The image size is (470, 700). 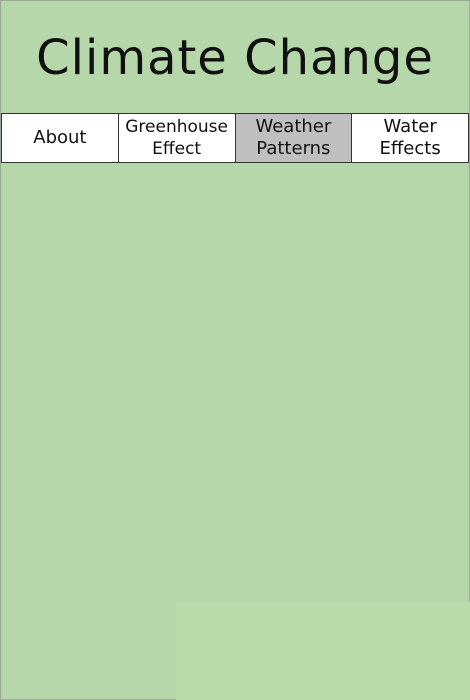 What do you see at coordinates (177, 138) in the screenshot?
I see `tab-greenhouse-effect: Greenhouse Effect` at bounding box center [177, 138].